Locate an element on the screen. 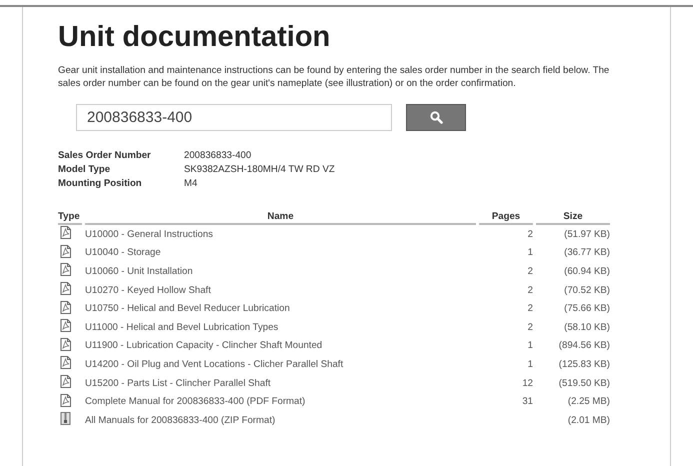  document-link: U15200 - Parts List - Clincher Parallel Shaft is located at coordinates (178, 383).